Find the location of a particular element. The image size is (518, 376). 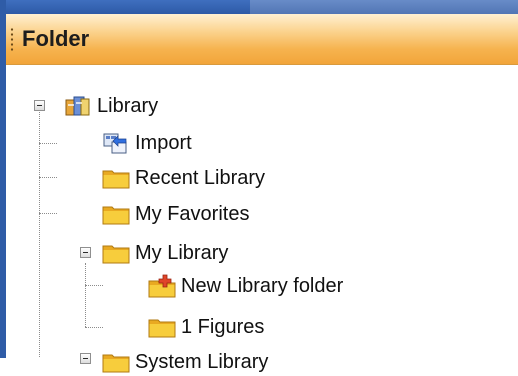

library-icon is located at coordinates (78, 106).